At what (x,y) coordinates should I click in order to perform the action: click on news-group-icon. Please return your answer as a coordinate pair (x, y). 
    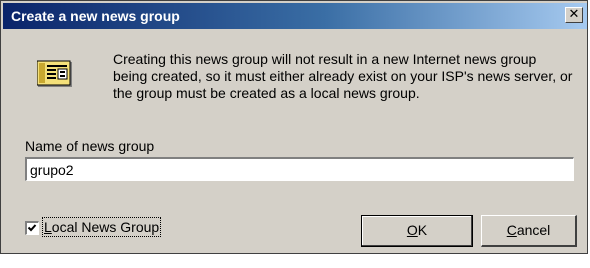
    Looking at the image, I should click on (54, 73).